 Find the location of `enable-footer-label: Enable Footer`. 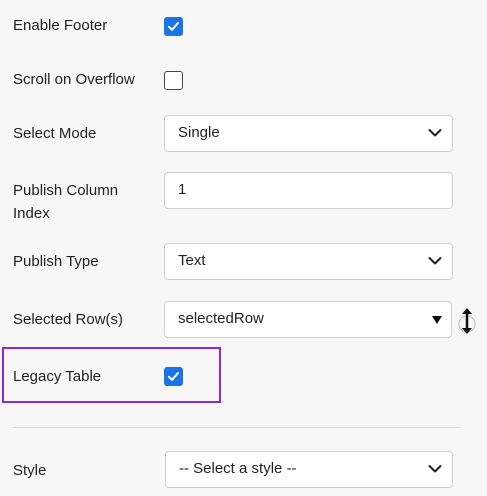

enable-footer-label: Enable Footer is located at coordinates (60, 25).